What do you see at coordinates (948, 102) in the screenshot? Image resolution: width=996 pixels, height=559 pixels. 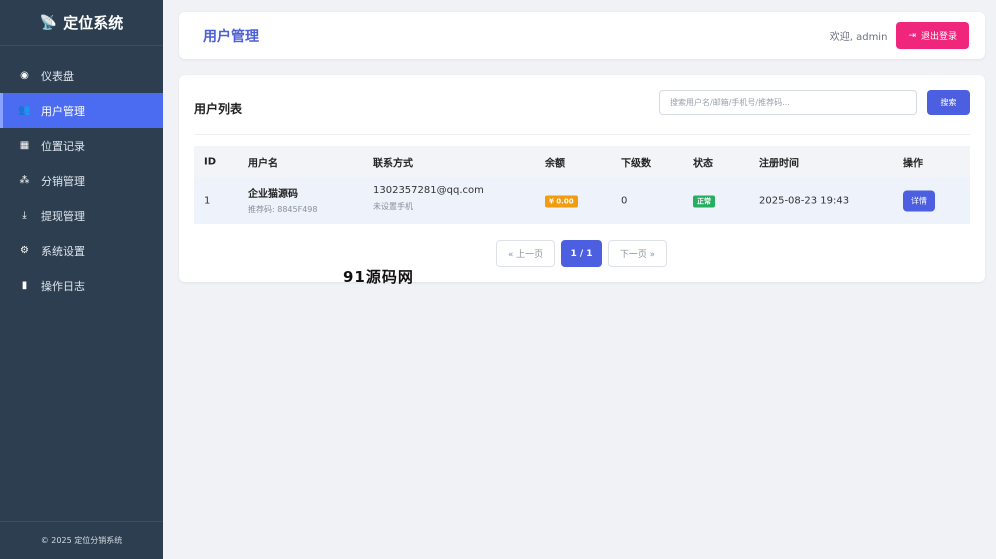 I see `search-button: 搜索` at bounding box center [948, 102].